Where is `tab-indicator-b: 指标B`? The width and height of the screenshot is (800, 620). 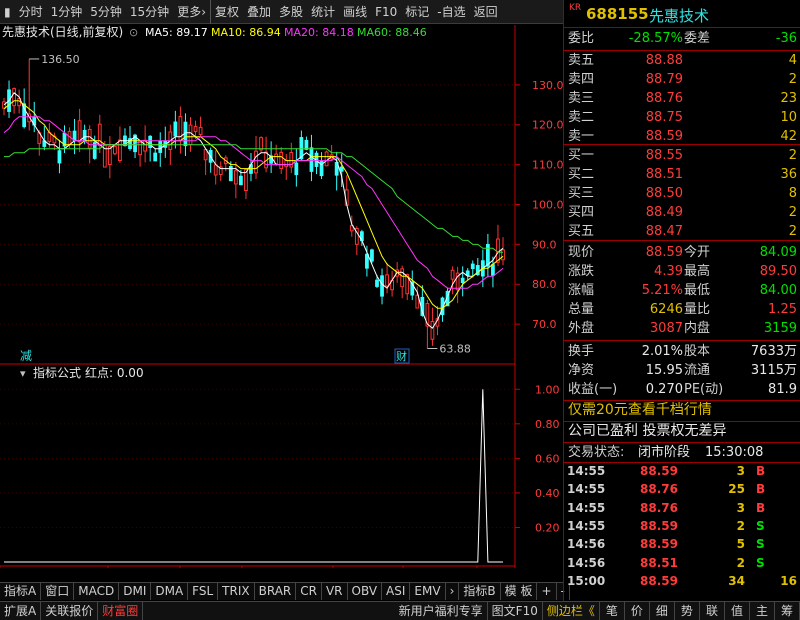 tab-indicator-b: 指标B is located at coordinates (480, 591).